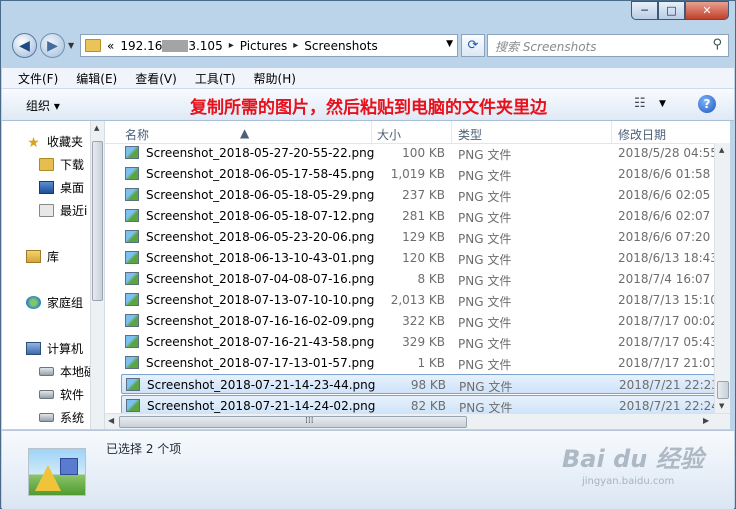 The image size is (736, 509). What do you see at coordinates (72, 417) in the screenshot?
I see `nav-label: 系统` at bounding box center [72, 417].